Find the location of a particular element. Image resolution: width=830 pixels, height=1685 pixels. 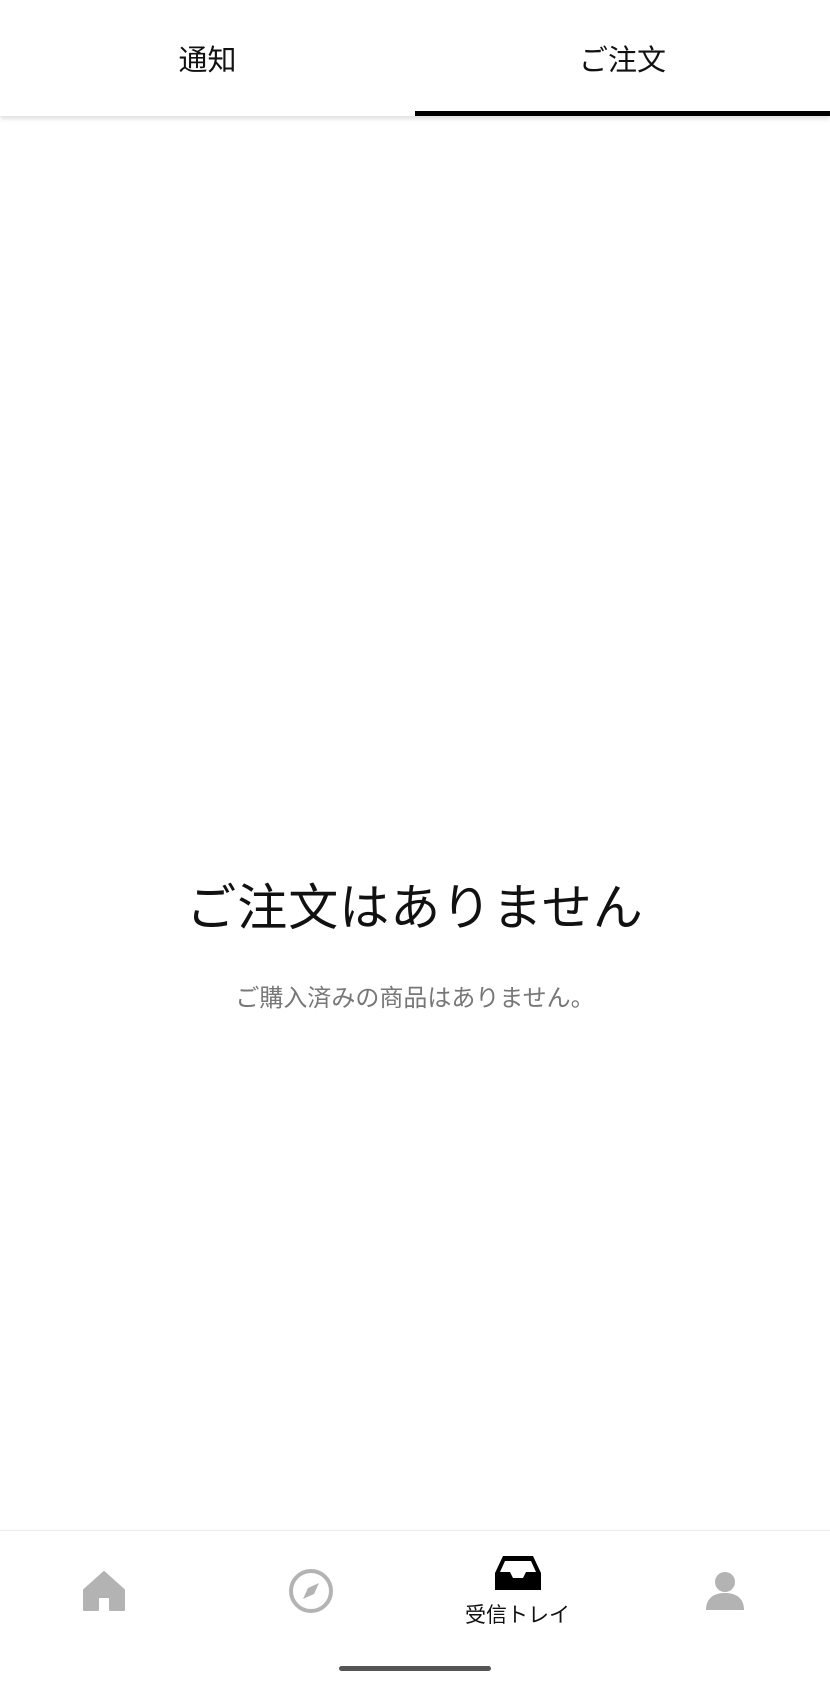

home-indicator is located at coordinates (415, 1668).